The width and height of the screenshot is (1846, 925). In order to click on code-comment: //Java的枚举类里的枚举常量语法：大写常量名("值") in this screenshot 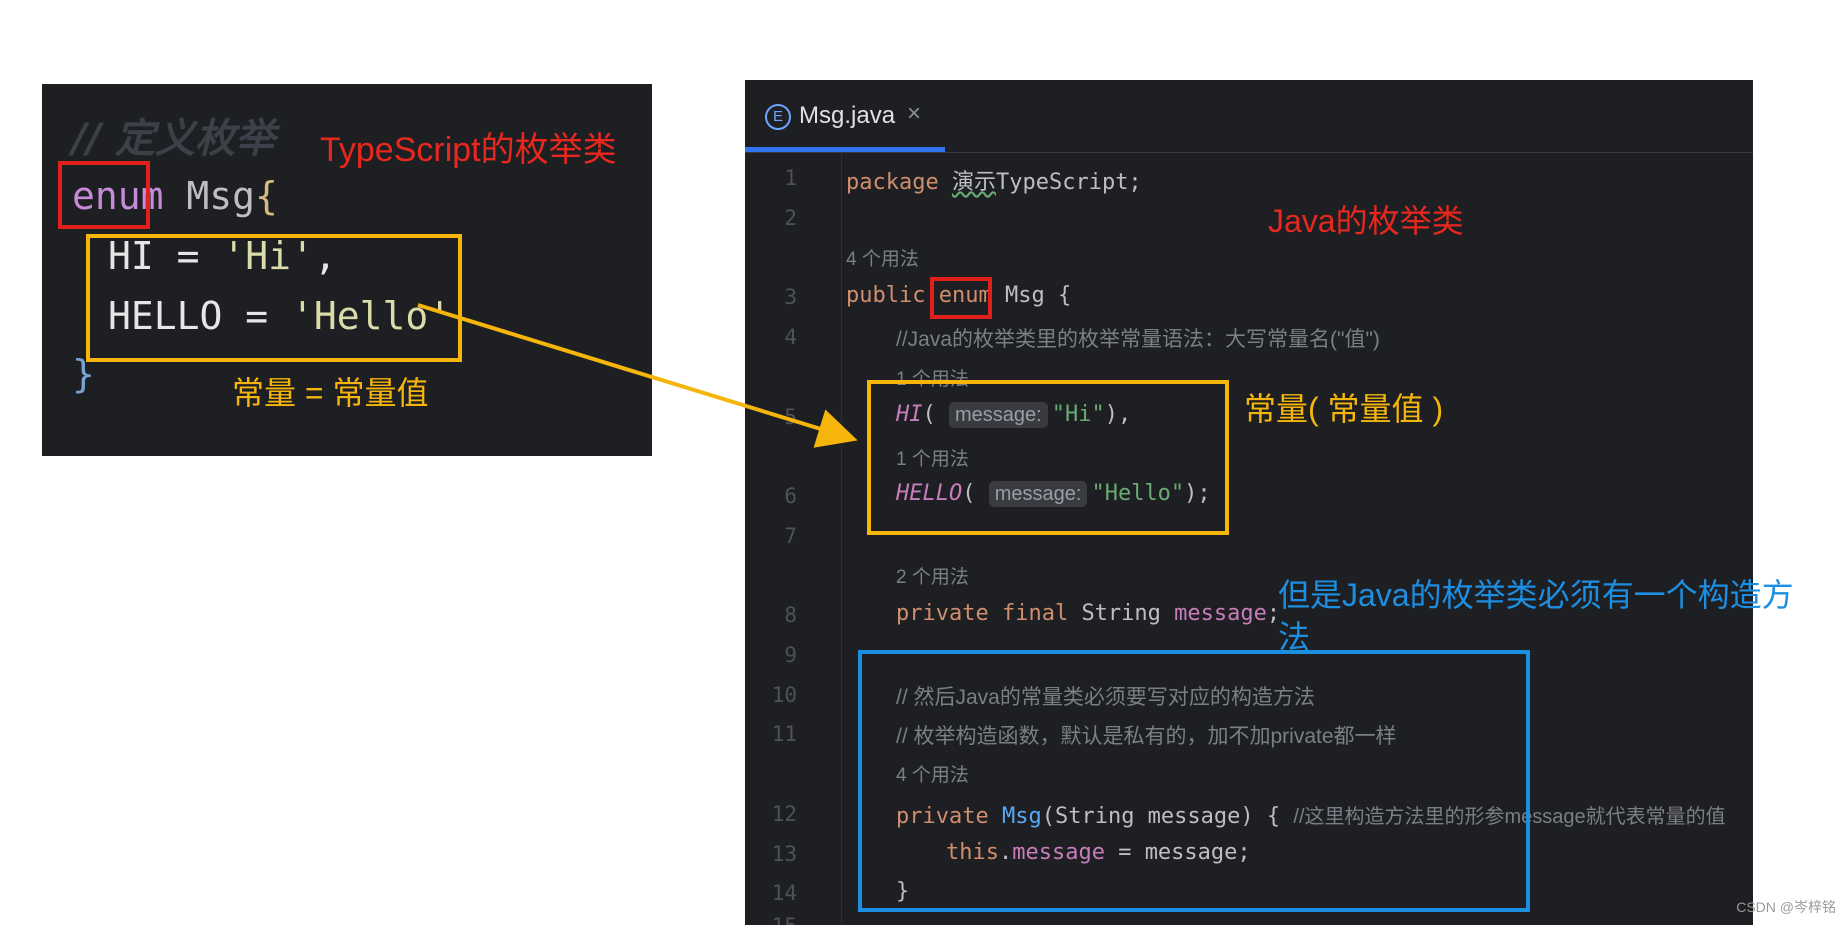, I will do `click(1138, 338)`.